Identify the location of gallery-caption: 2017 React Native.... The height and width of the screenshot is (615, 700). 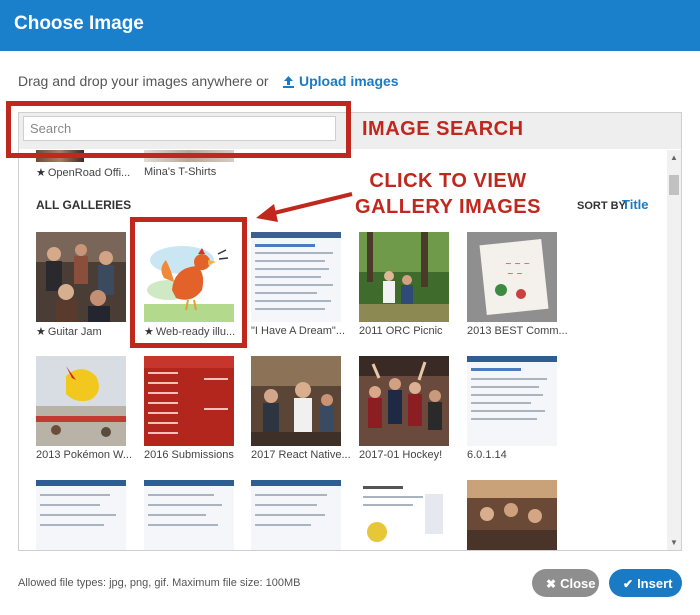
(301, 455).